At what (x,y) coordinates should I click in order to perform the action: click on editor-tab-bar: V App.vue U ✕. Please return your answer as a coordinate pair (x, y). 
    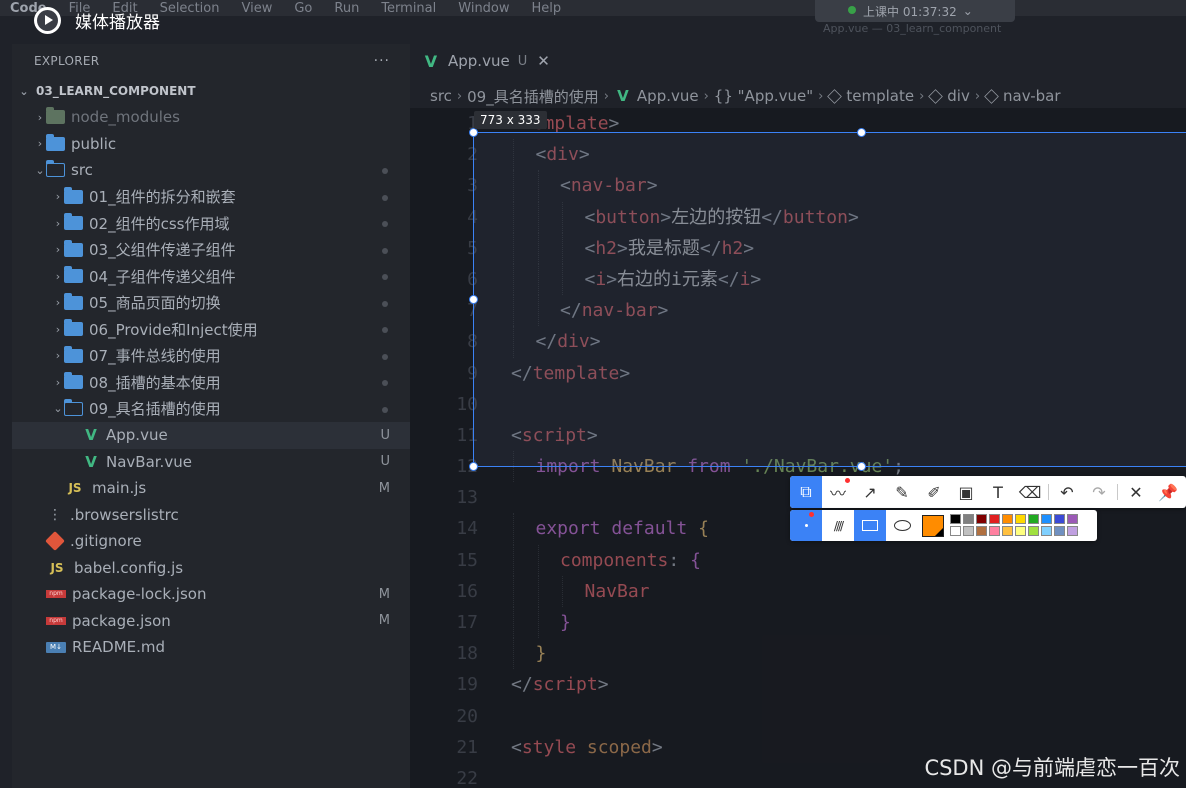
    Looking at the image, I should click on (798, 61).